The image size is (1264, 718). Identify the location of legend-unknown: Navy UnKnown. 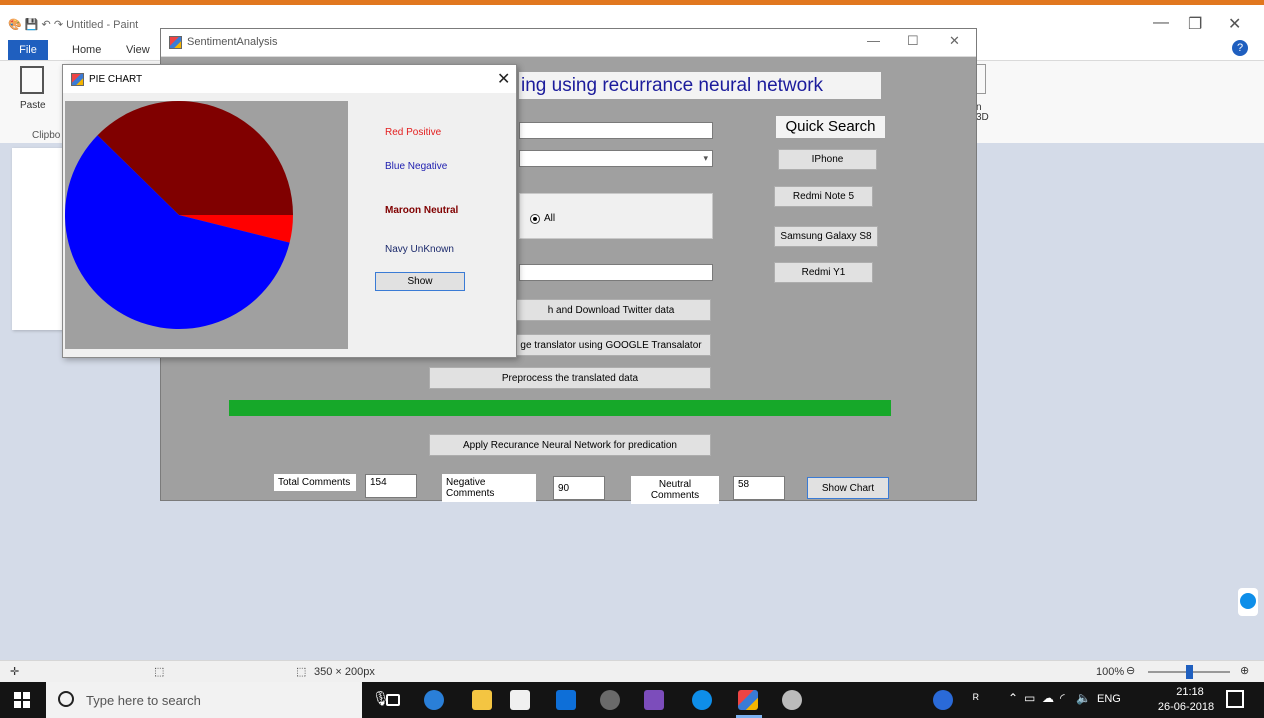
(419, 249).